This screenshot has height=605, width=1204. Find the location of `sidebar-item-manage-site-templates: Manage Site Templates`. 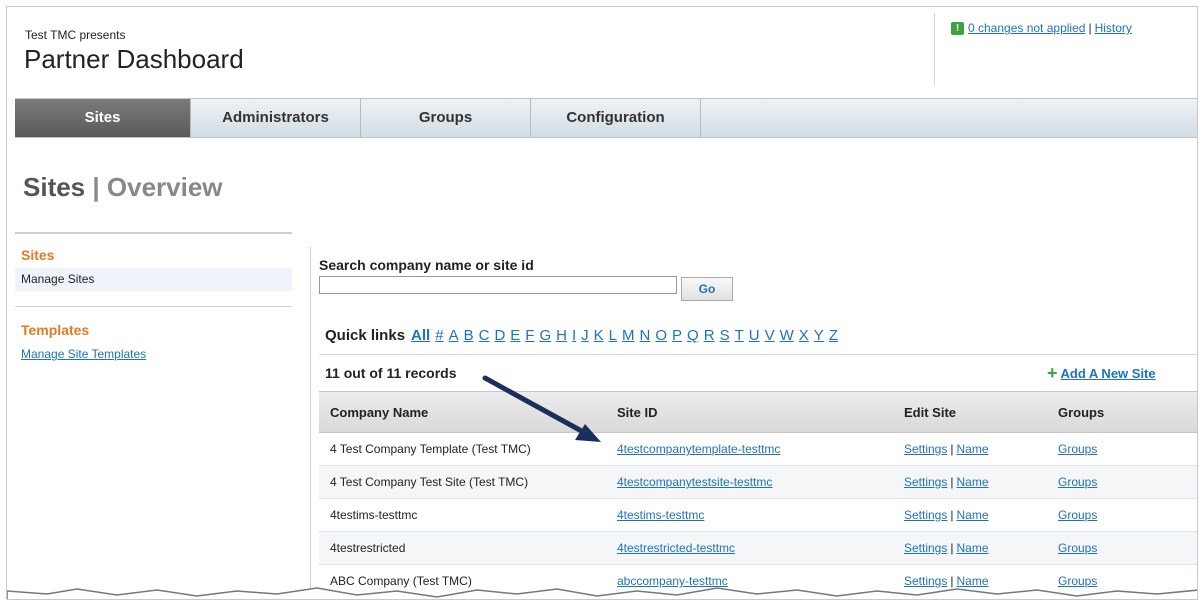

sidebar-item-manage-site-templates: Manage Site Templates is located at coordinates (153, 354).